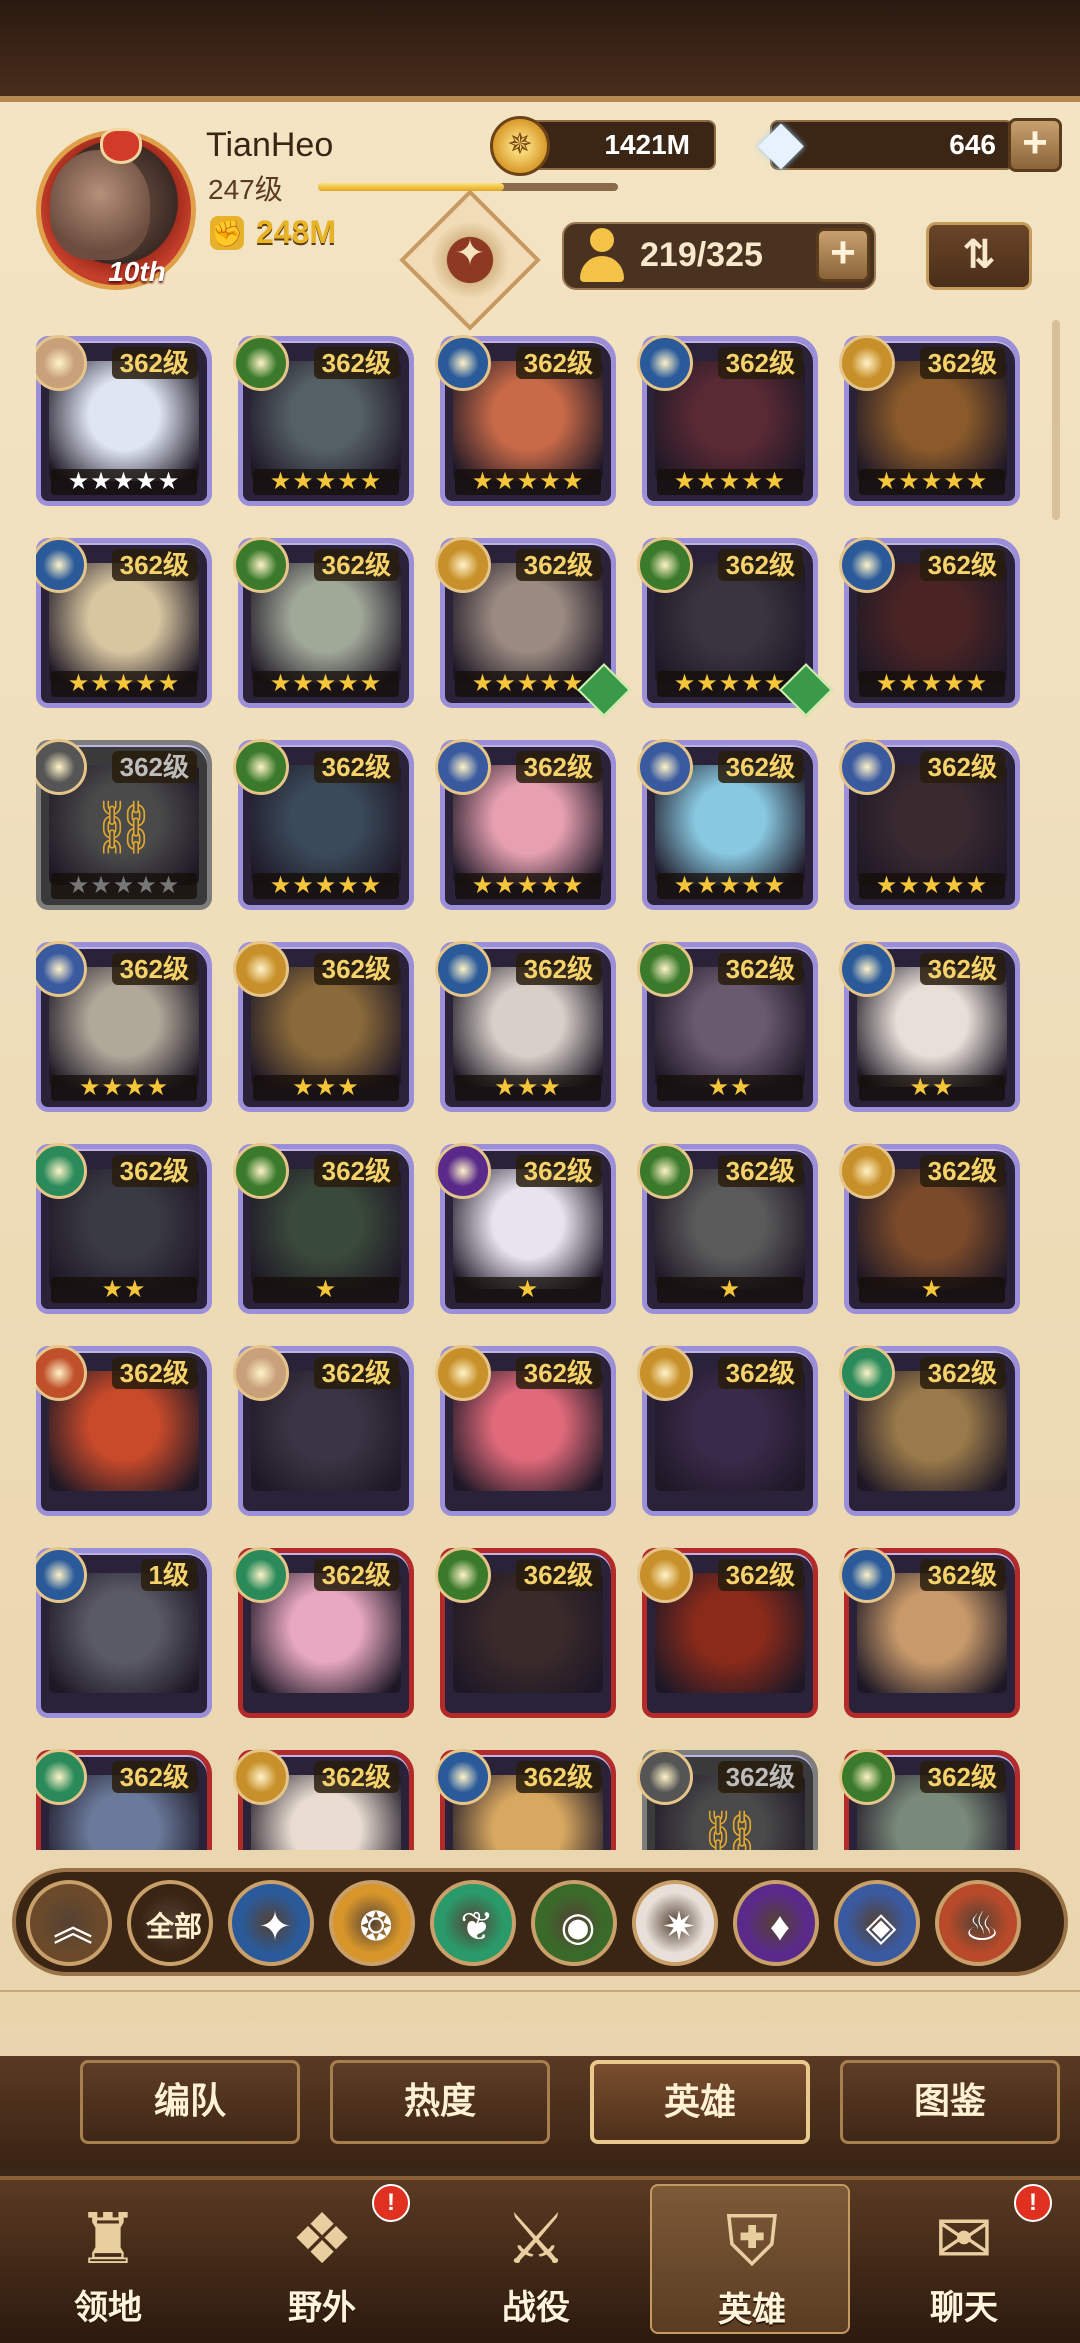  What do you see at coordinates (950, 2102) in the screenshot?
I see `subtab-3: 图鉴` at bounding box center [950, 2102].